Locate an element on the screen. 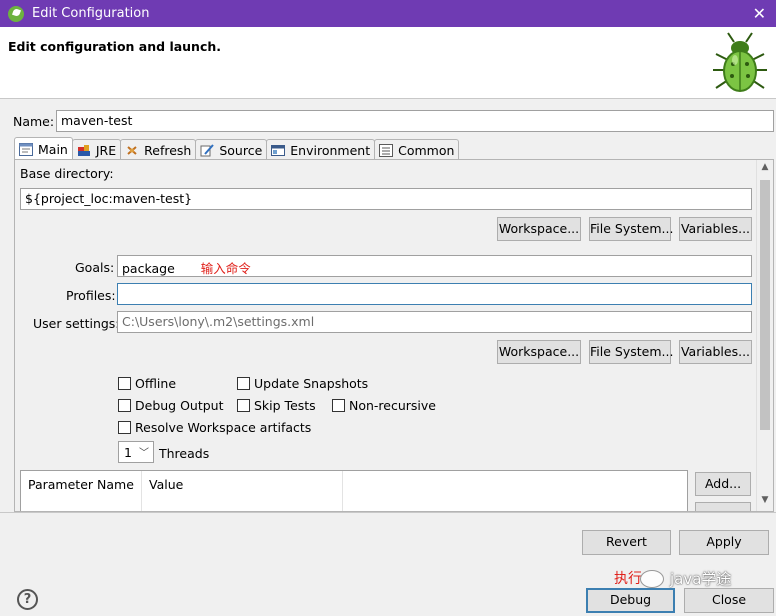  column-header-value: Value is located at coordinates (242, 491).